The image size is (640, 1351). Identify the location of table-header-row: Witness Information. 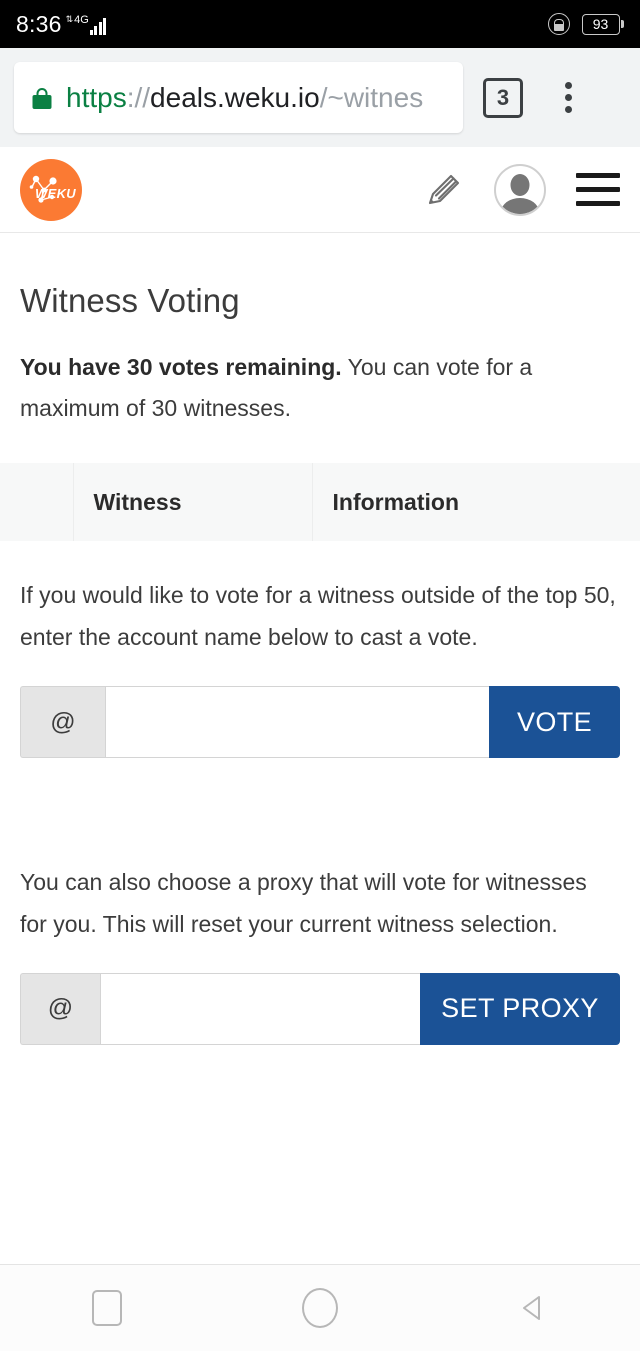
(320, 502).